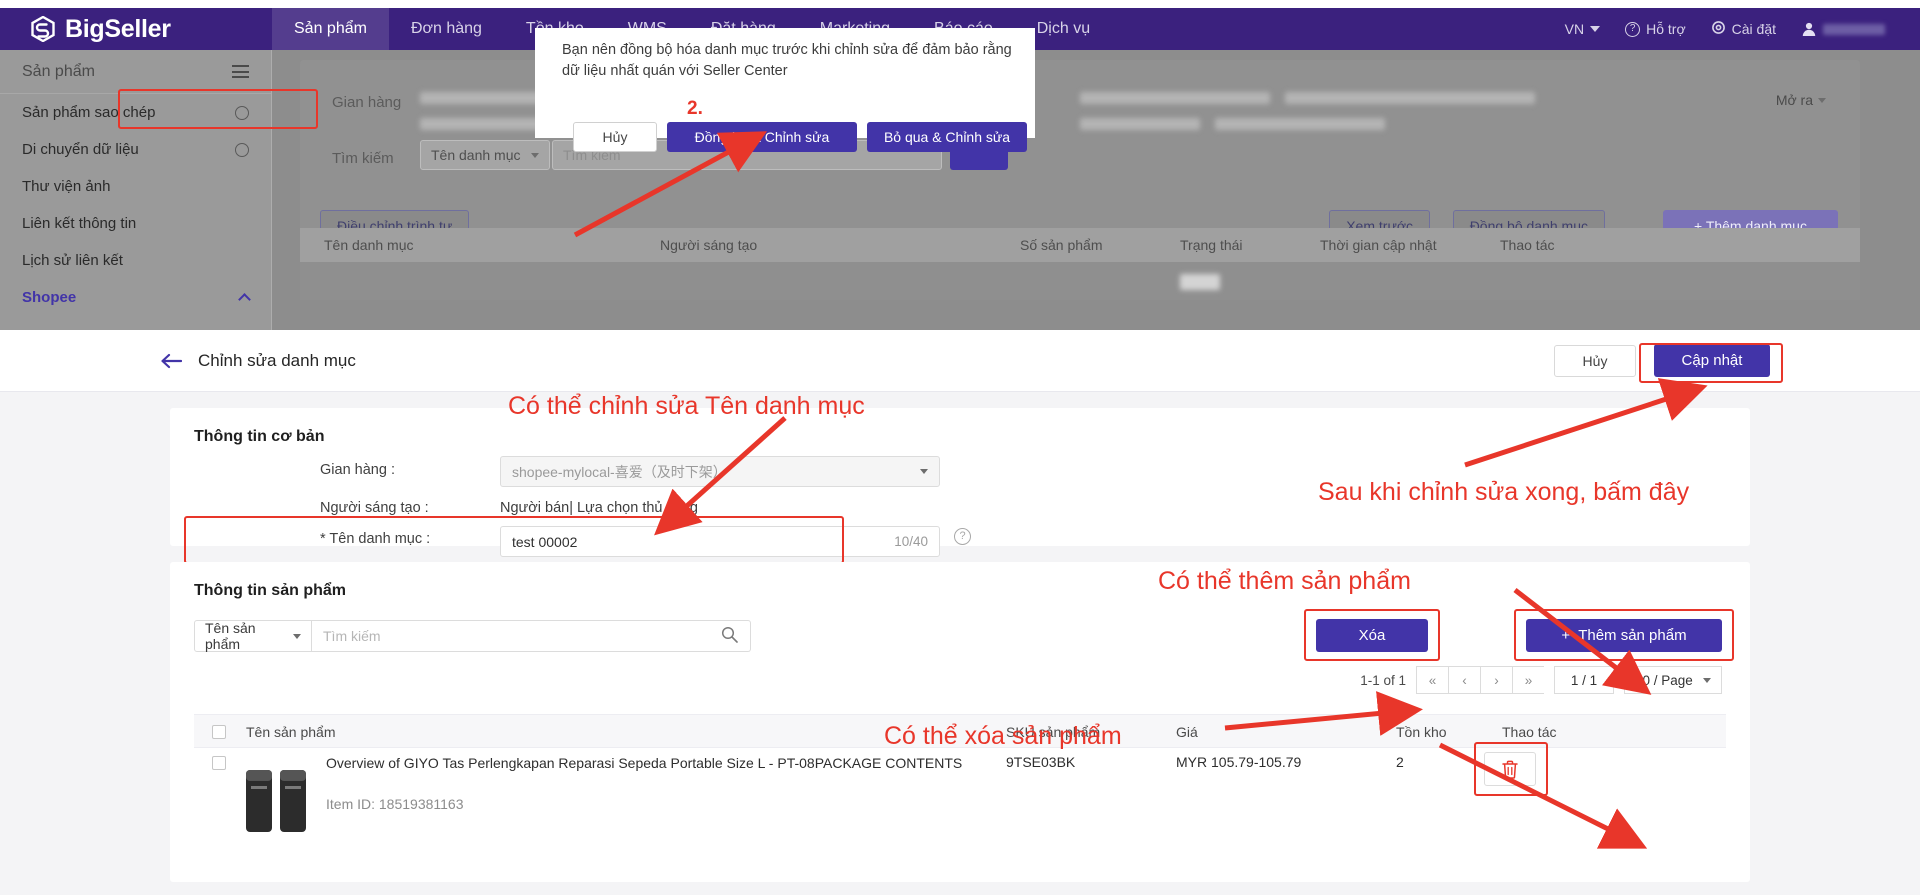 Image resolution: width=1920 pixels, height=895 pixels. What do you see at coordinates (1432, 680) in the screenshot?
I see `pagination-first-button: «` at bounding box center [1432, 680].